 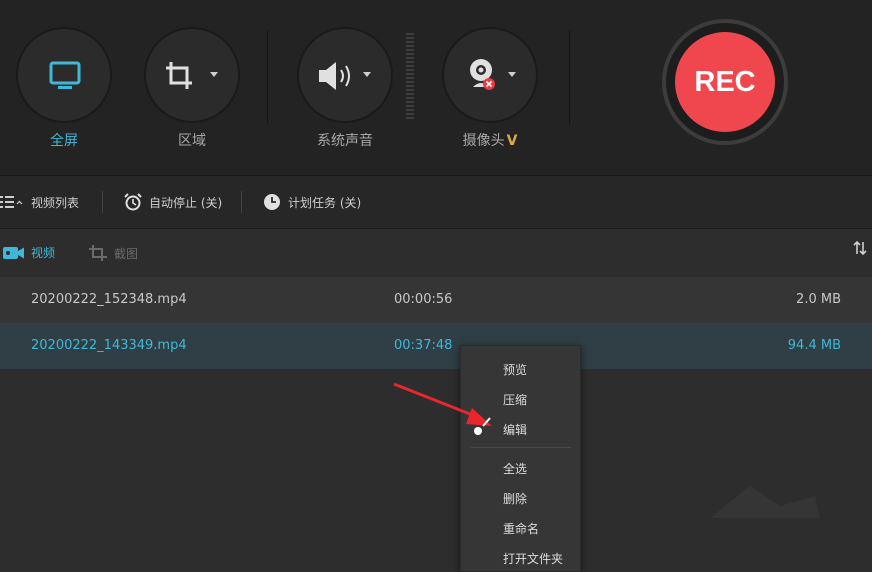 I want to click on system-audio-button, so click(x=345, y=75).